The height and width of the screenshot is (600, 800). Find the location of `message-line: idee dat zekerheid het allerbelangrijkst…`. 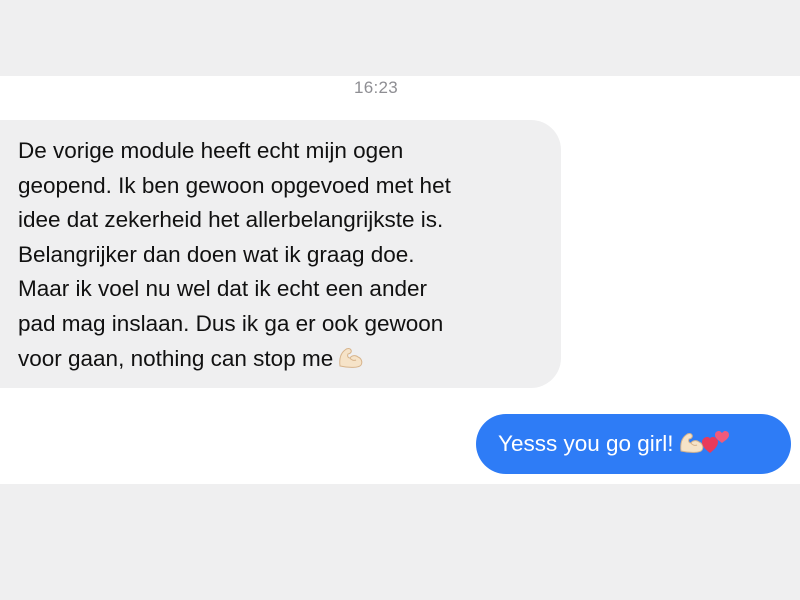

message-line: idee dat zekerheid het allerbelangrijkst… is located at coordinates (231, 220).